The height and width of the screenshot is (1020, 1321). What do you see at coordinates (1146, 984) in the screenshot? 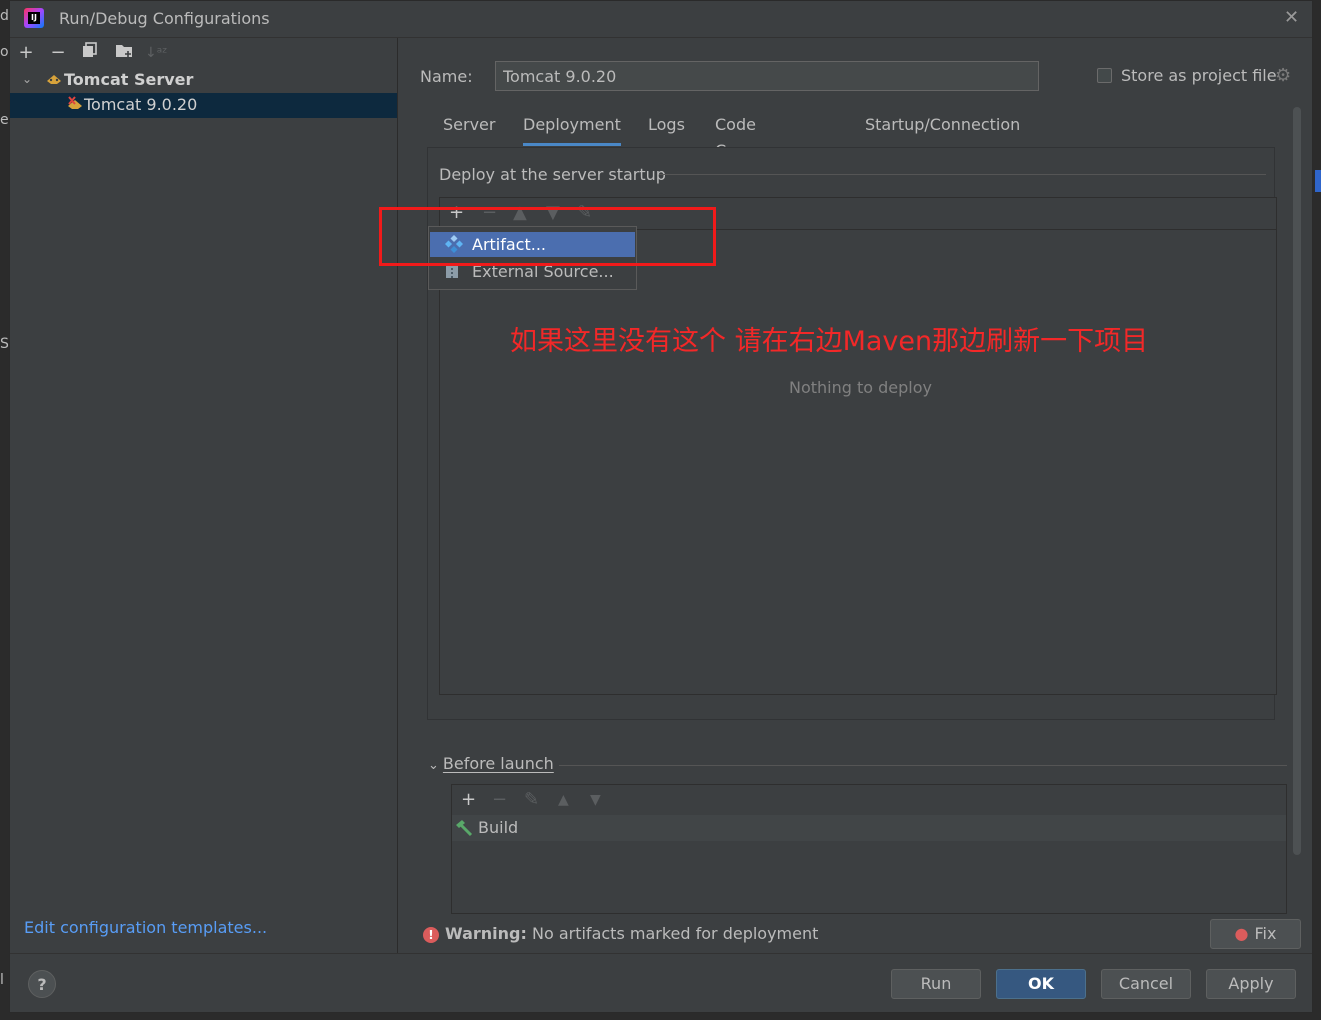
I see `cancel-button: Cancel` at bounding box center [1146, 984].